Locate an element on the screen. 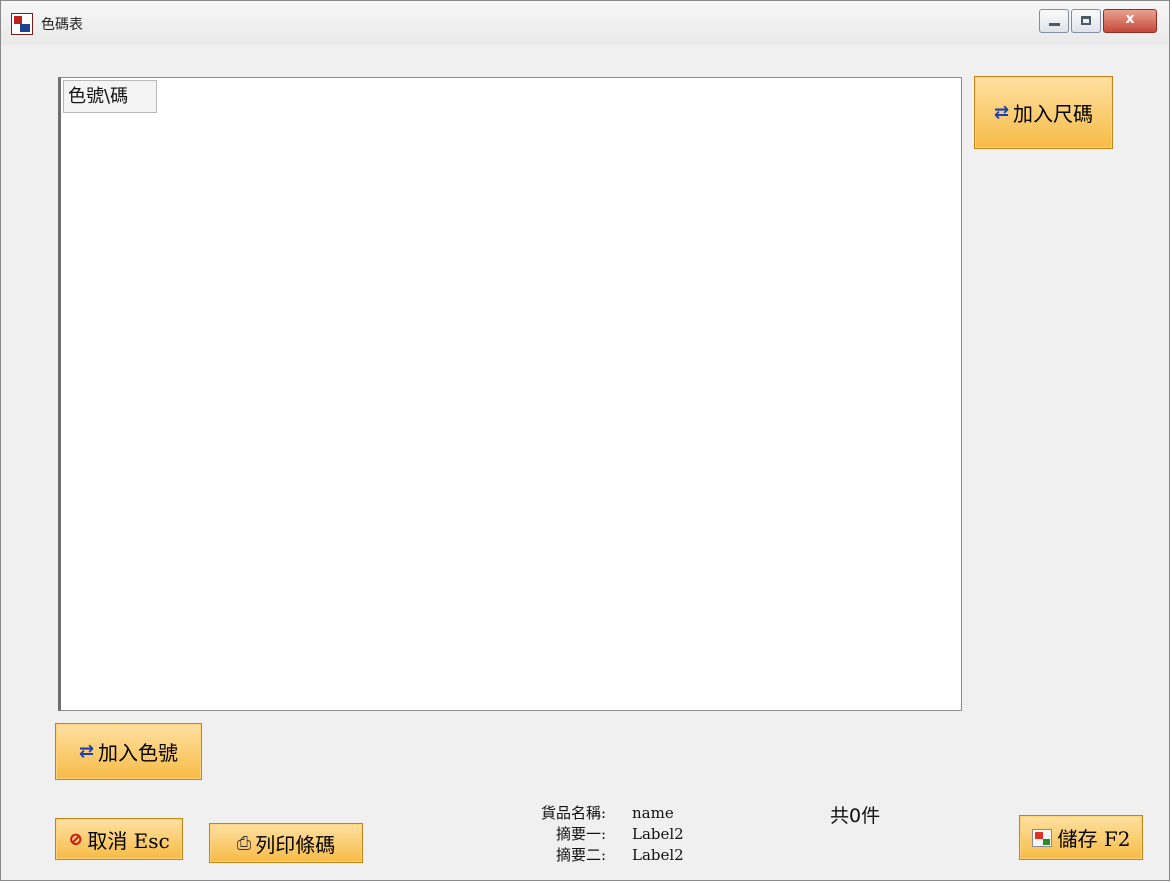 The image size is (1172, 883). close-button: x is located at coordinates (1130, 21).